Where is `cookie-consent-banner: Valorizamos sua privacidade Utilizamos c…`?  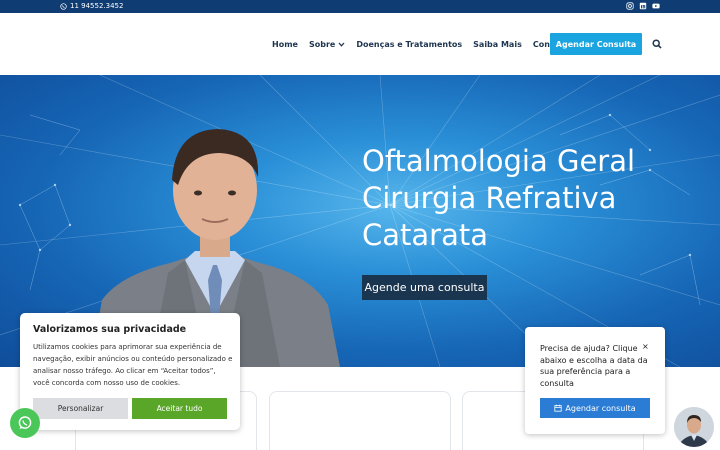
cookie-consent-banner: Valorizamos sua privacidade Utilizamos c… is located at coordinates (130, 371).